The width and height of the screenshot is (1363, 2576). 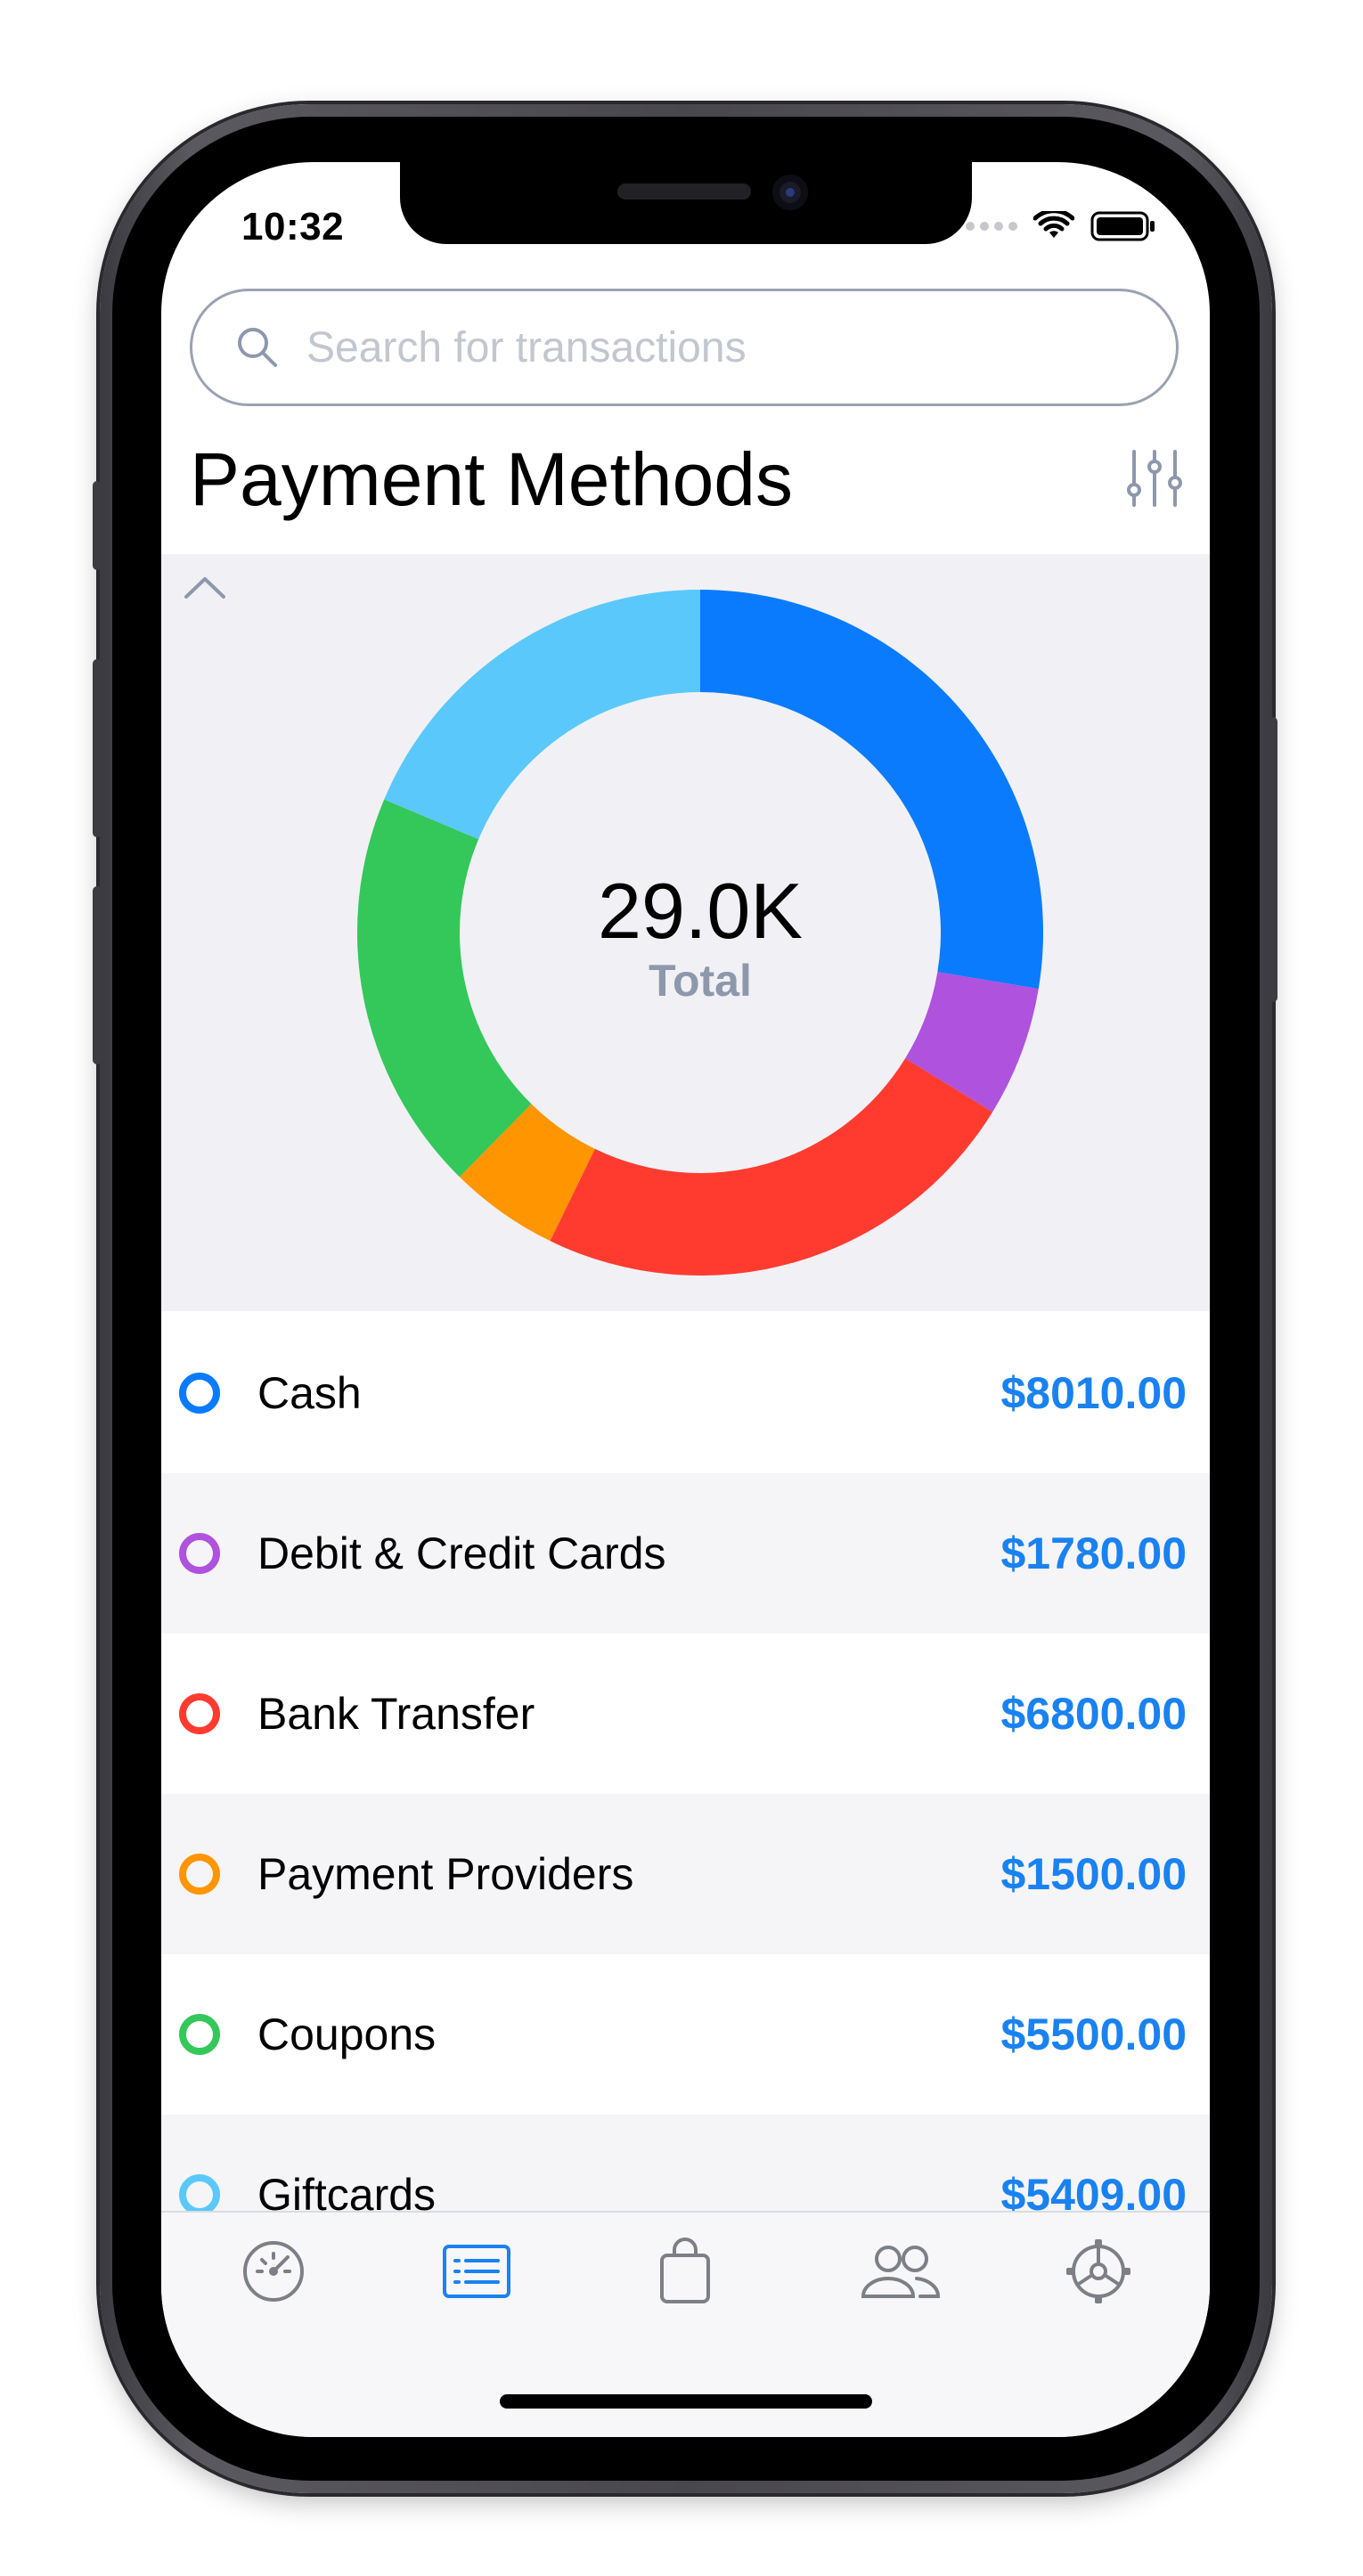 I want to click on volume-up-button, so click(x=98, y=748).